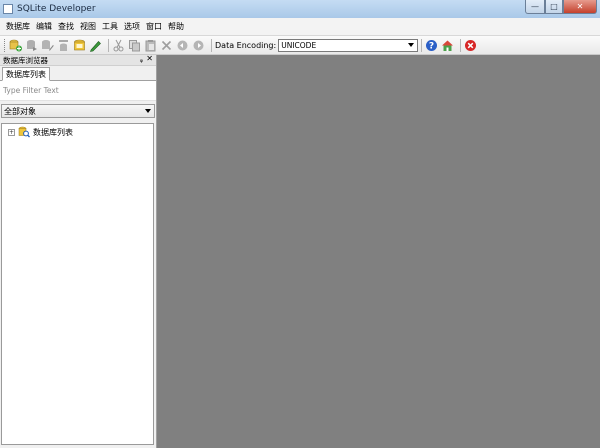  I want to click on filter-input, so click(78, 90).